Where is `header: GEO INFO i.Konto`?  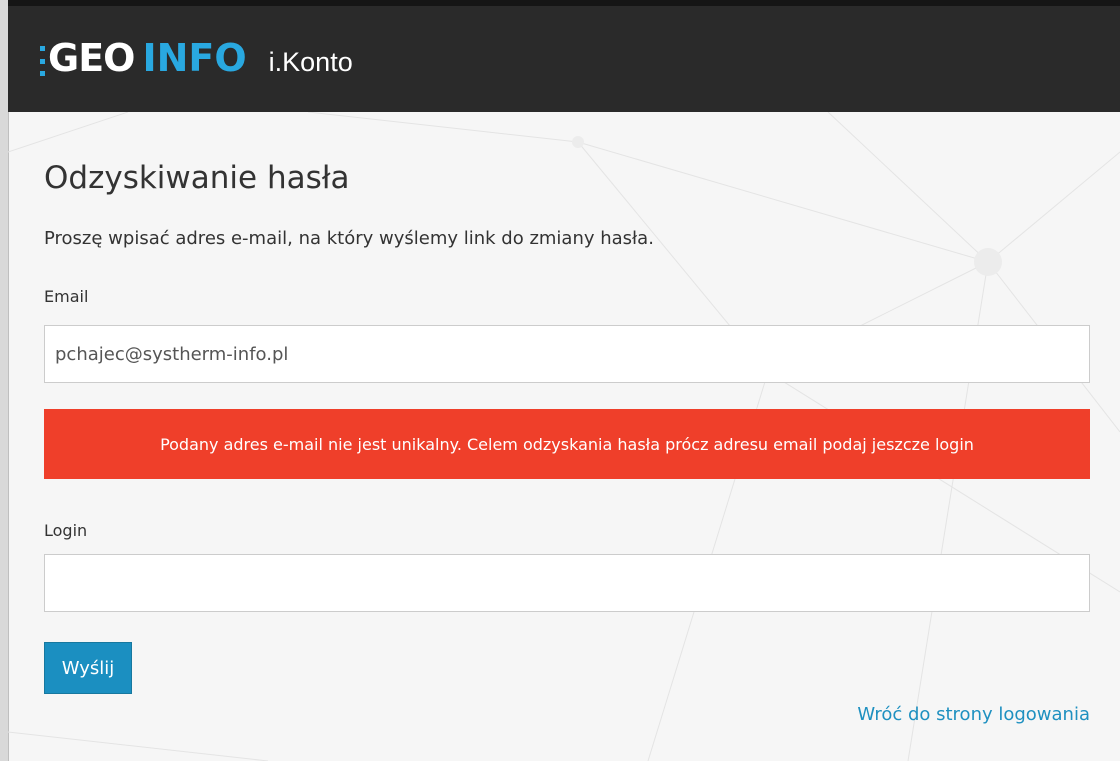
header: GEO INFO i.Konto is located at coordinates (564, 56).